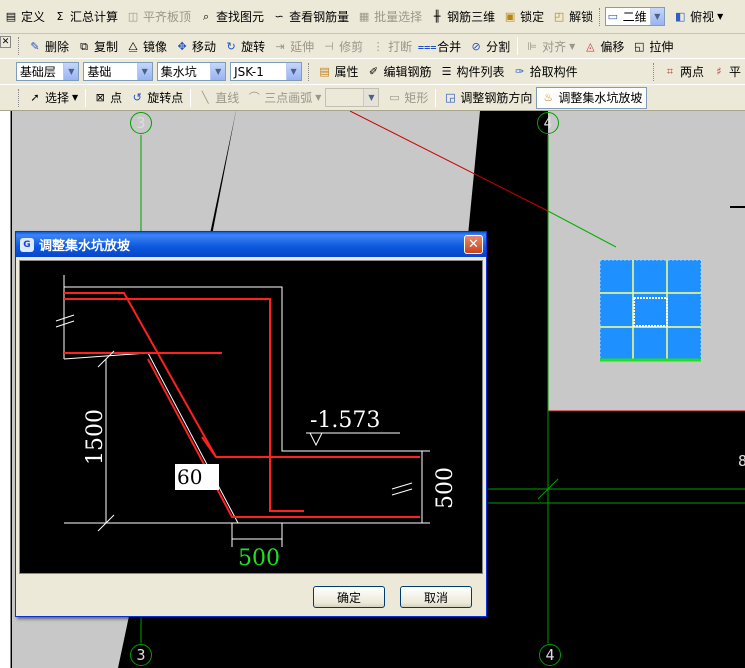 This screenshot has height=668, width=745. I want to click on app-icon: G, so click(27, 244).